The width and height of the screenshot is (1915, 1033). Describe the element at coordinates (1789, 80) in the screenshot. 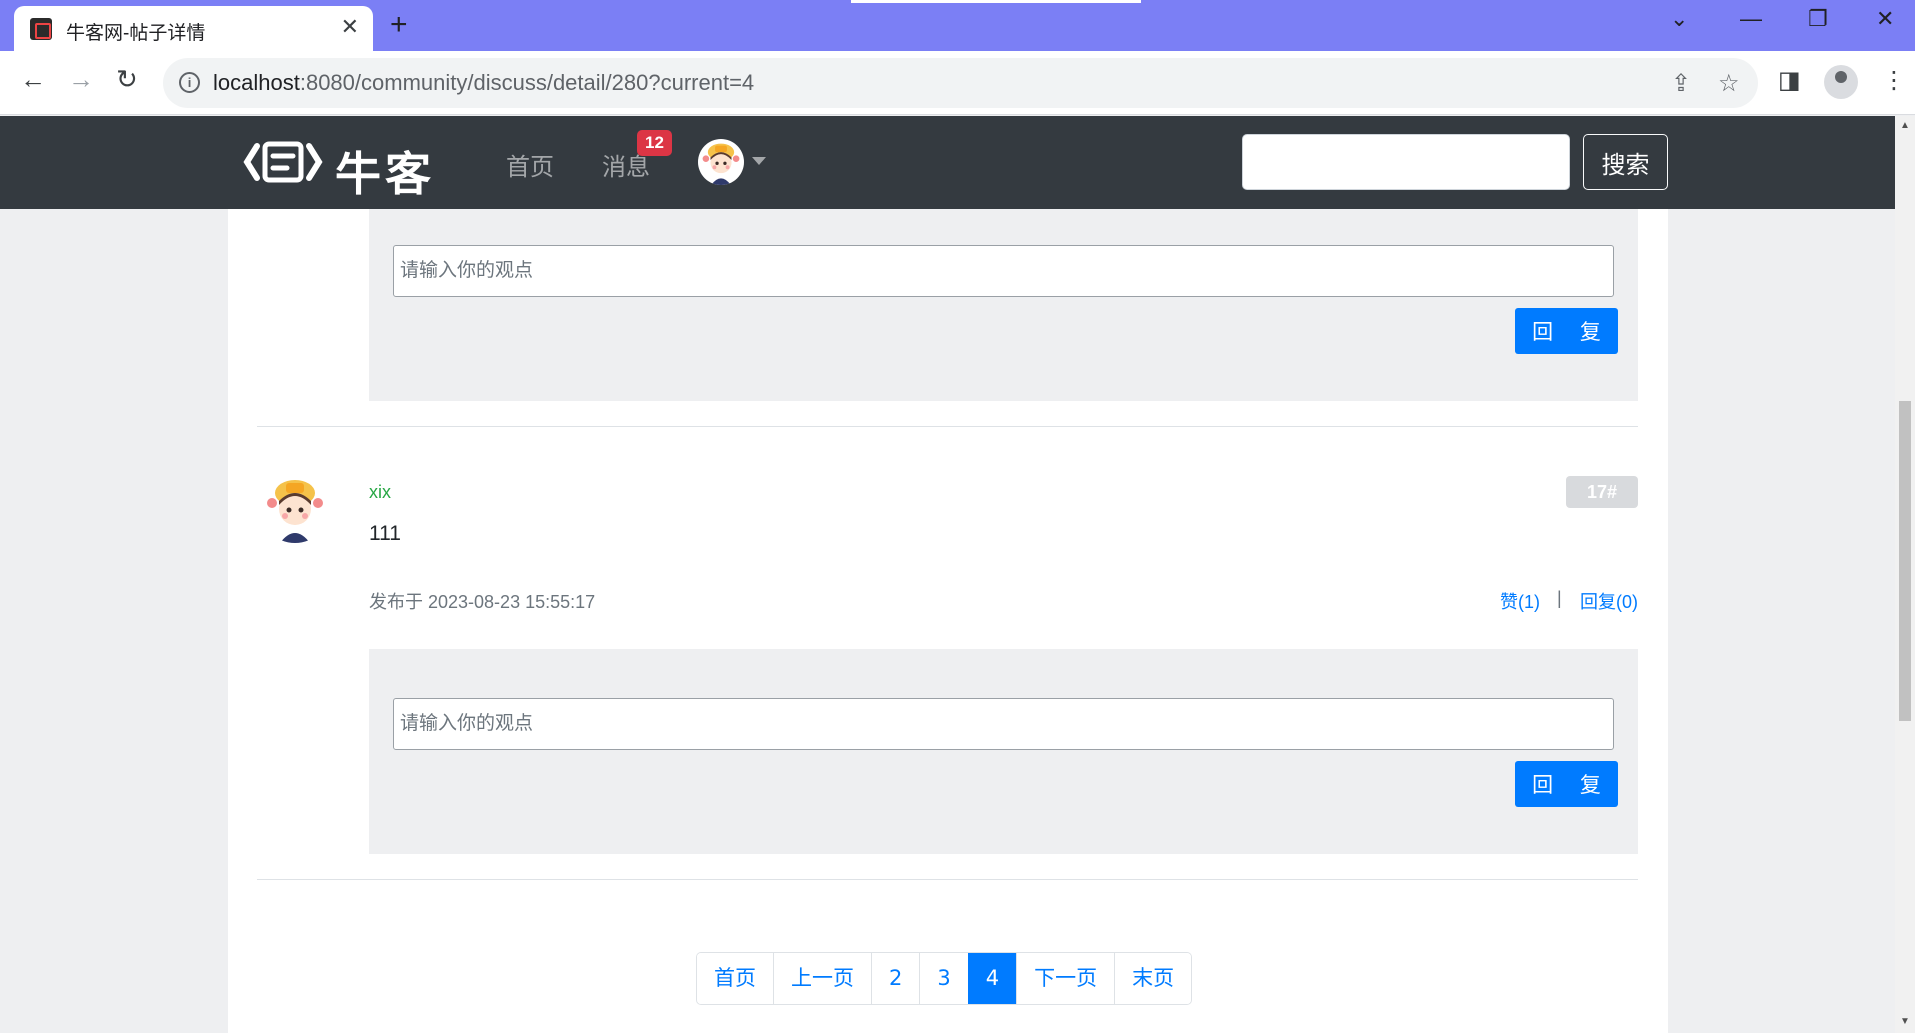

I see `side-panel-icon: ◨` at that location.